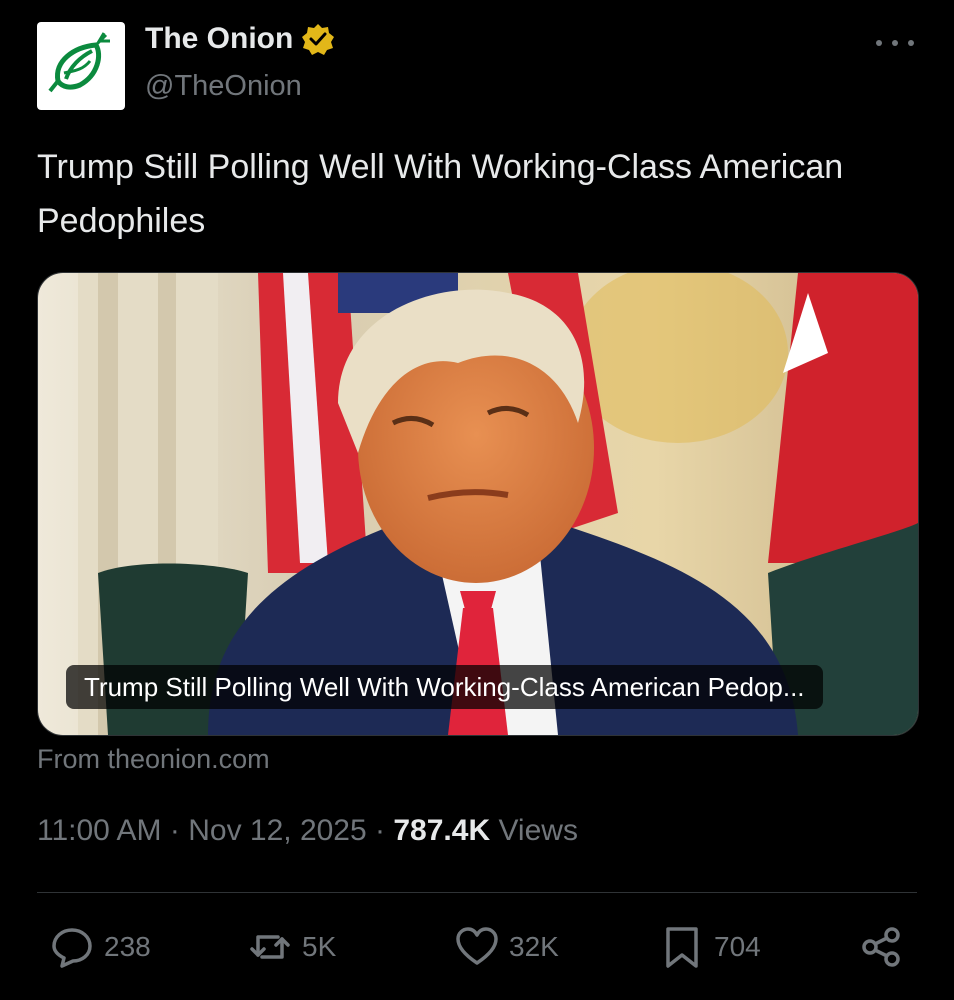  I want to click on reply-button: 238, so click(100, 947).